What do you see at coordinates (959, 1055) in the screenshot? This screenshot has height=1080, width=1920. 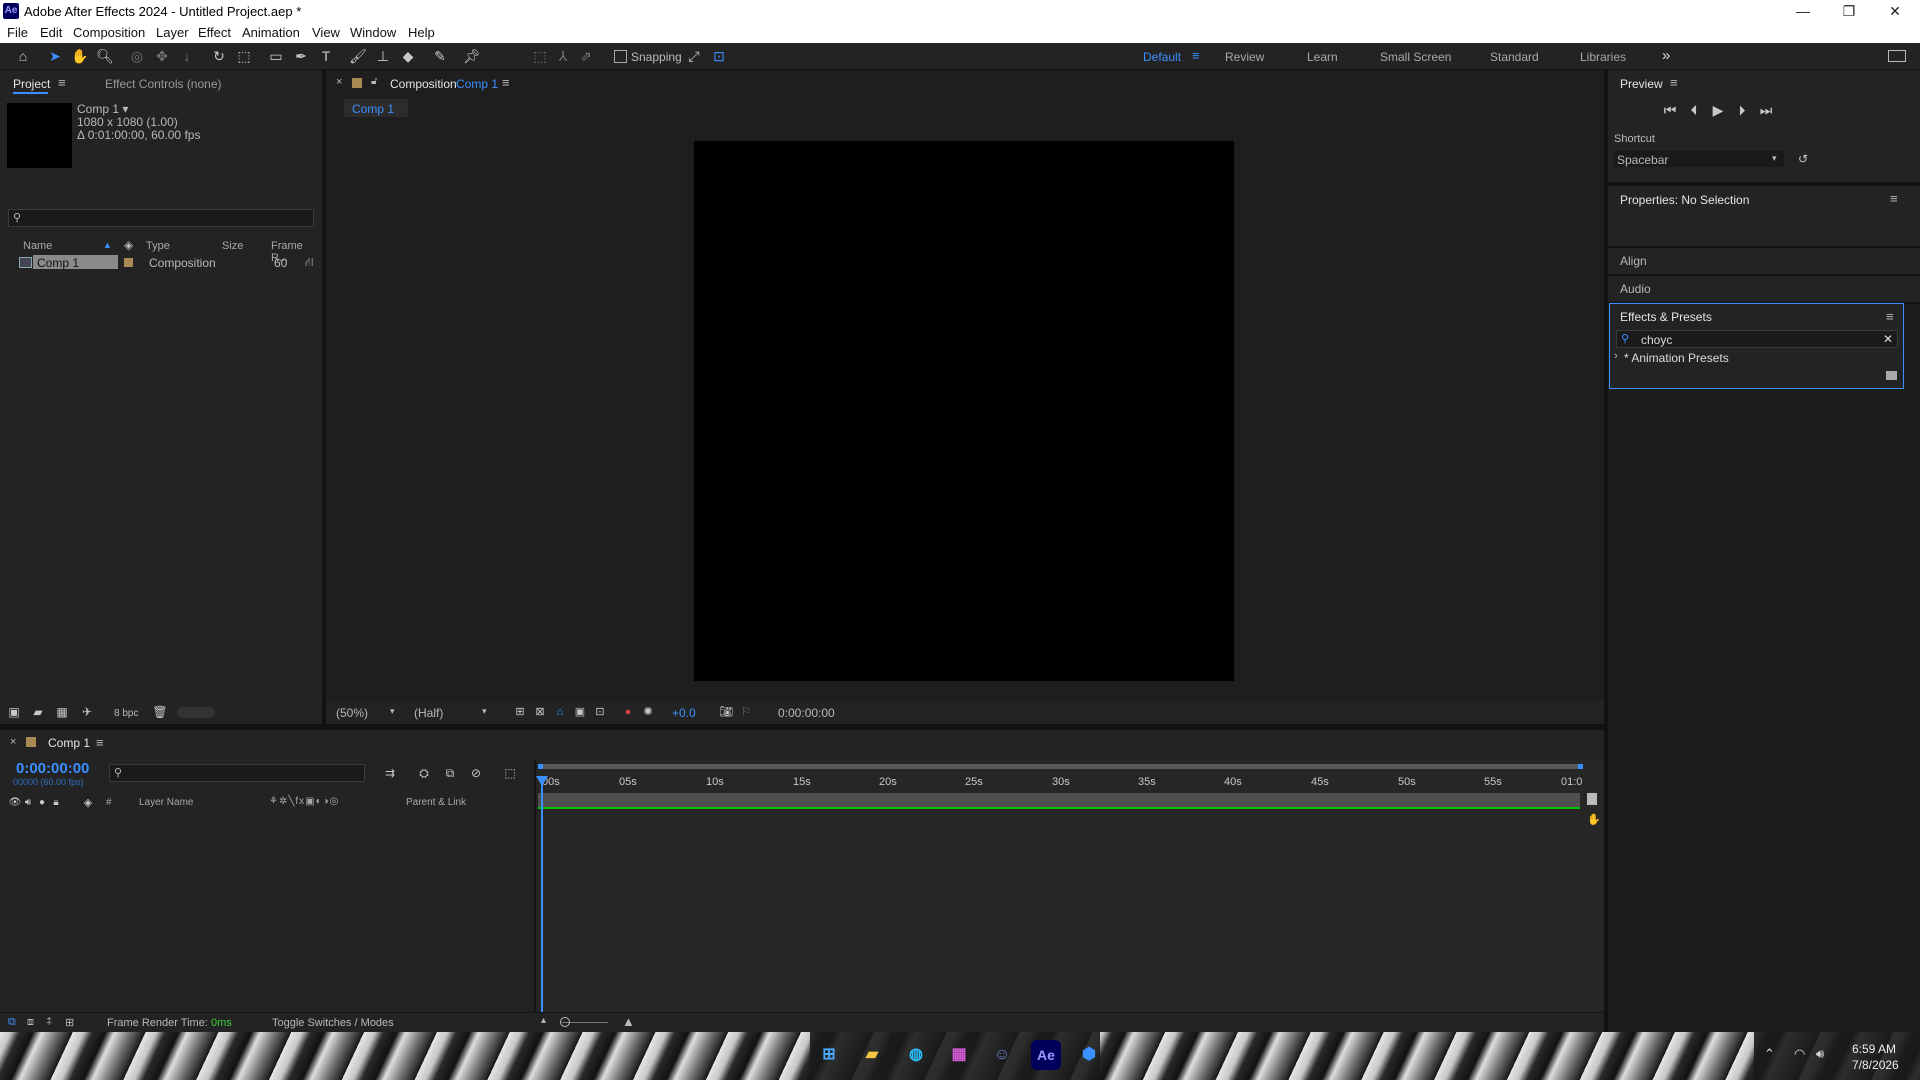 I see `app-icon: ▦` at bounding box center [959, 1055].